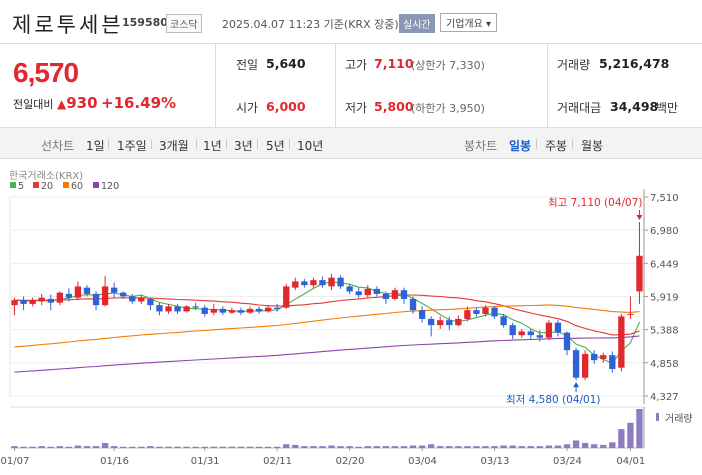  I want to click on realtime-button: 실시간, so click(417, 23).